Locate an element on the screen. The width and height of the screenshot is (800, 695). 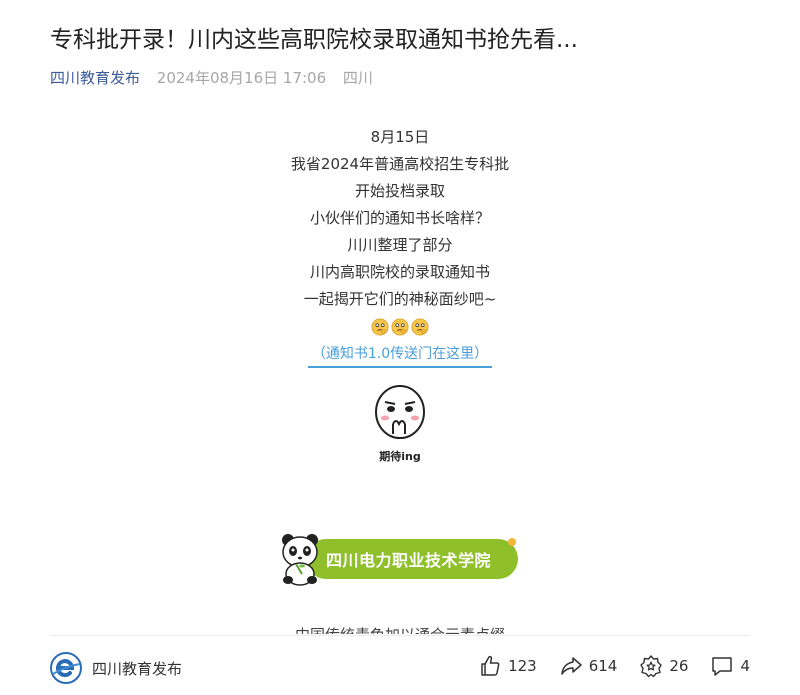
portal-link: （通知书1.0传送门在这里） is located at coordinates (400, 355).